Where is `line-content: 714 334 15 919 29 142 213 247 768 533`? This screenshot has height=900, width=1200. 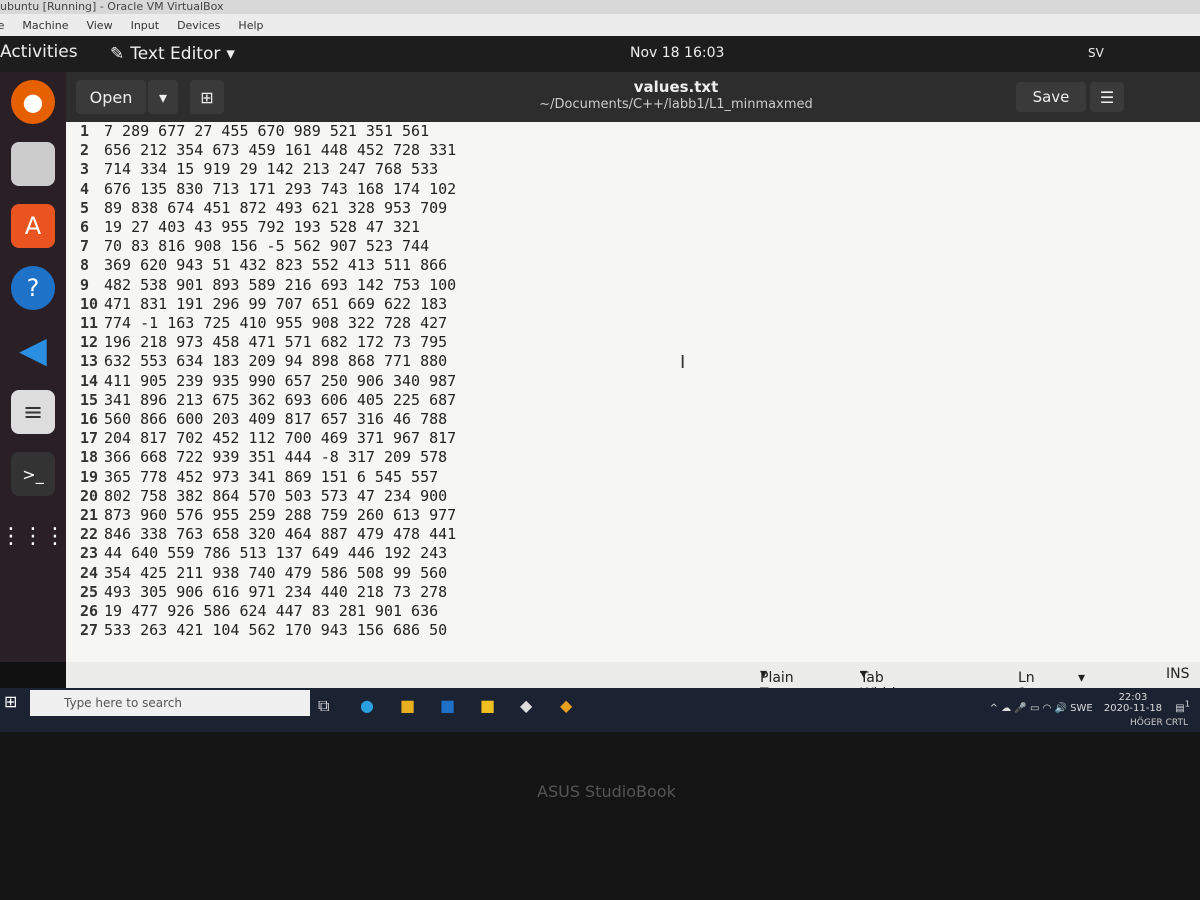
line-content: 714 334 15 919 29 142 213 247 768 533 is located at coordinates (271, 169).